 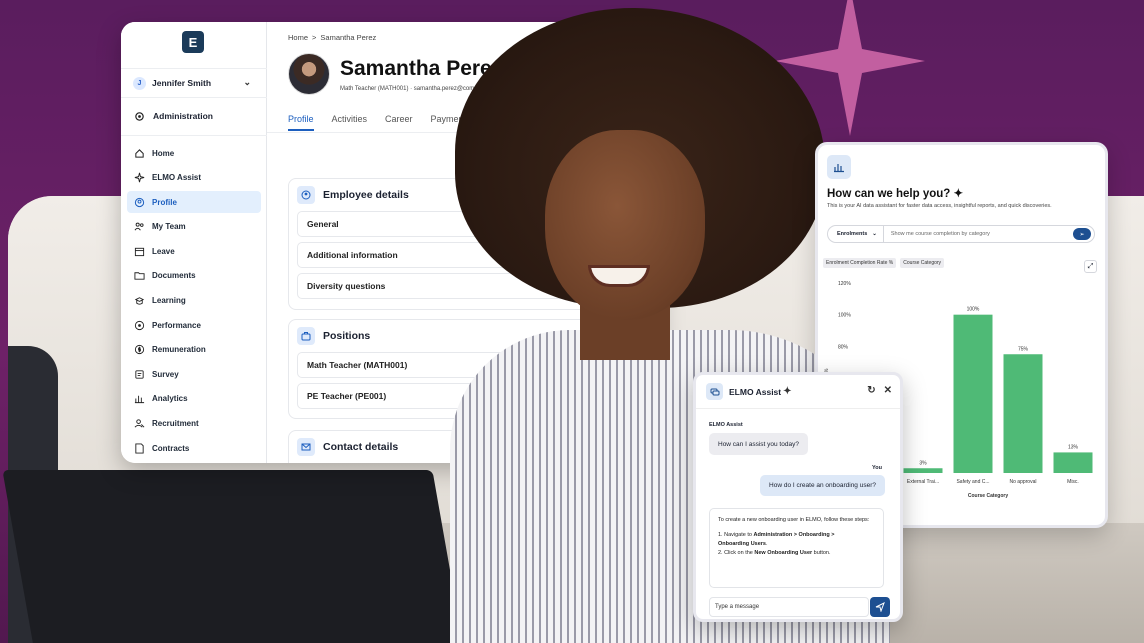 I want to click on send-button: ➢, so click(x=1082, y=234).